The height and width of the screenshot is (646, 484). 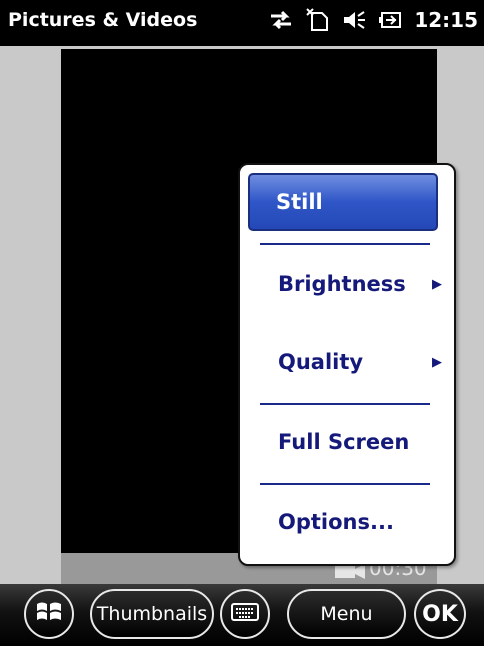 What do you see at coordinates (321, 362) in the screenshot?
I see `menu-item-label: Quality` at bounding box center [321, 362].